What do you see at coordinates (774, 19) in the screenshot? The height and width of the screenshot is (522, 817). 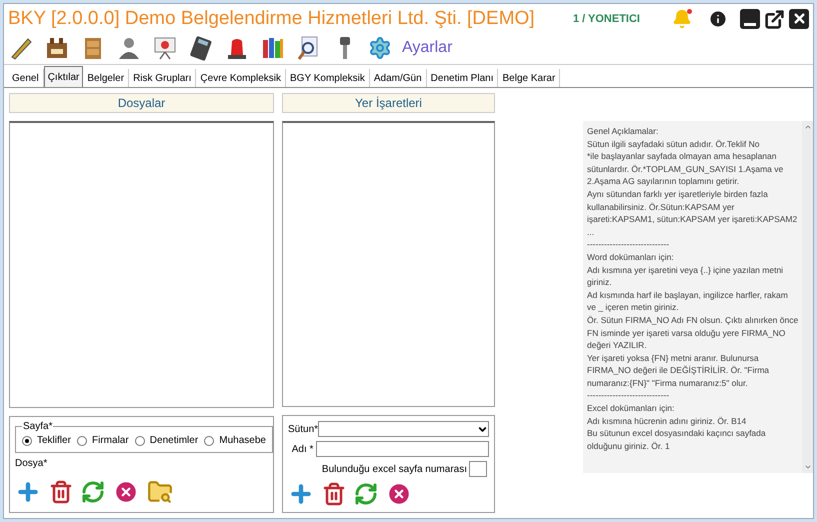 I see `popout-icon` at bounding box center [774, 19].